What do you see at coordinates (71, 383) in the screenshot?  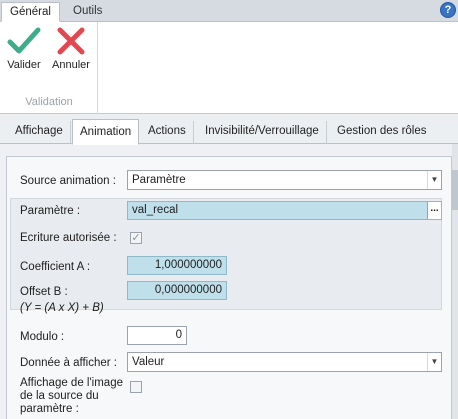 I see `affichage-image-label-line1: Affichage de l'image` at bounding box center [71, 383].